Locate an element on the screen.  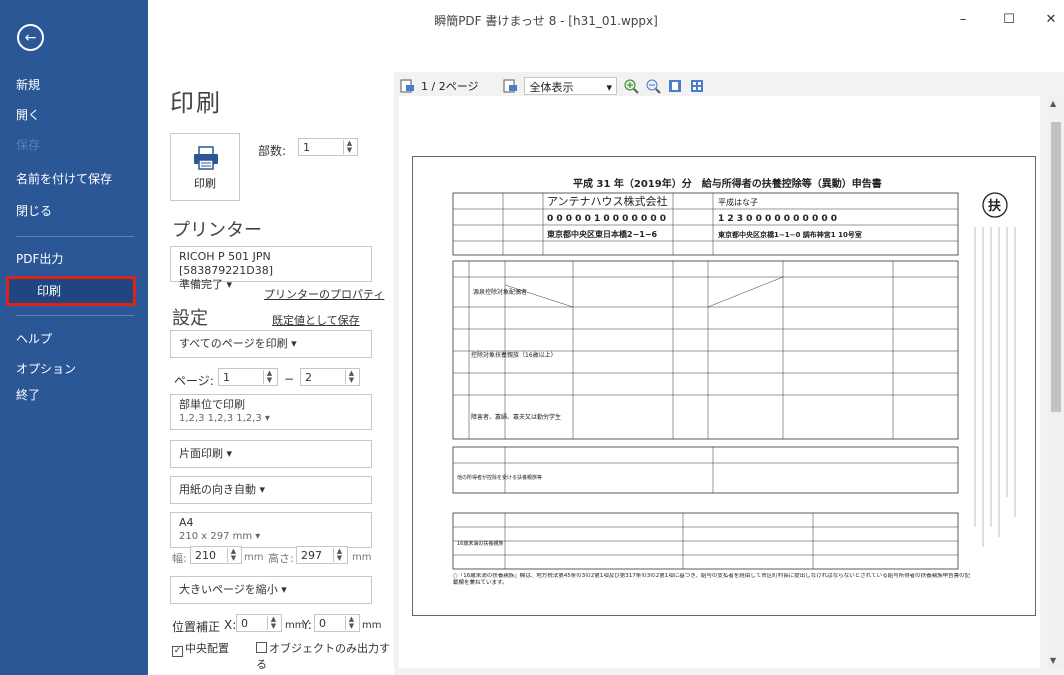
close-icon: ✕ is located at coordinates (1051, 21).